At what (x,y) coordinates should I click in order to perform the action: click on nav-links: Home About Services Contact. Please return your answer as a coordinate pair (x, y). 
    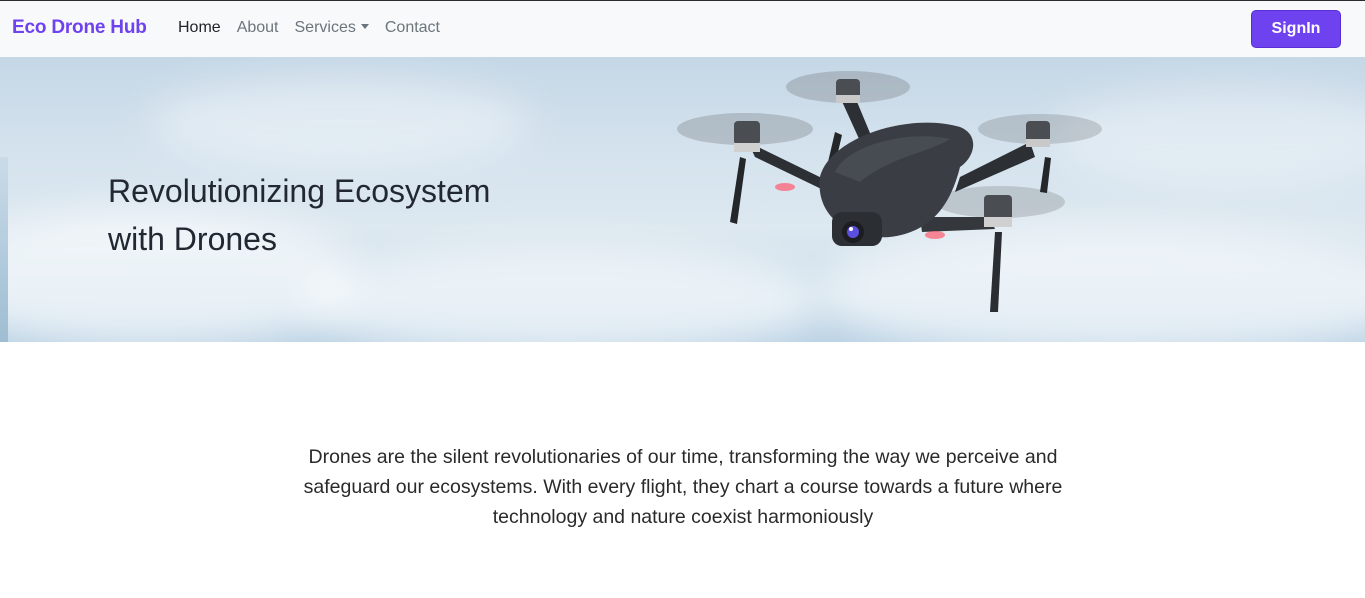
    Looking at the image, I should click on (309, 28).